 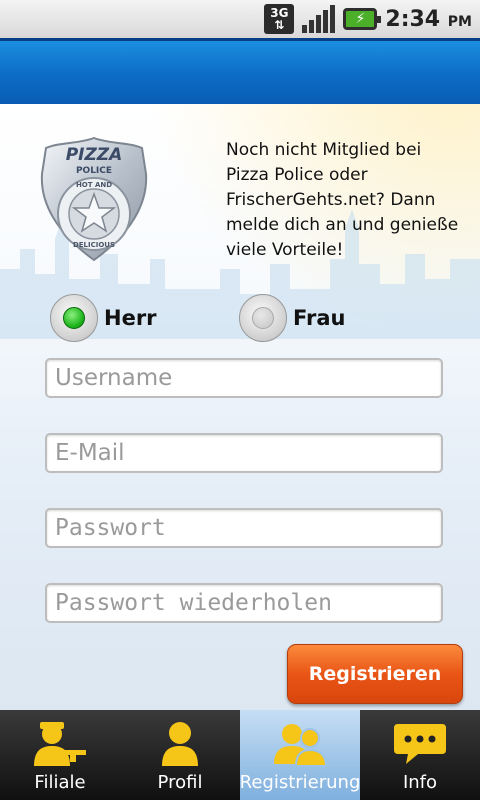 I want to click on svg-text: HOT AND, so click(x=94, y=185).